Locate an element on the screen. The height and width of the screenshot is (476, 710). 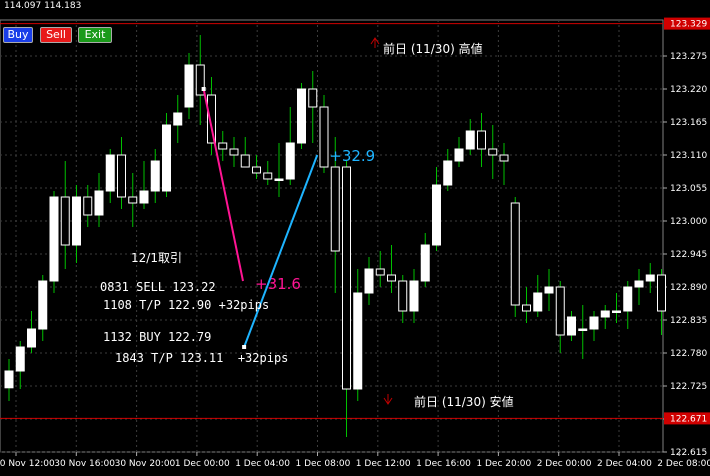
price-readout: 114.097 114.183 is located at coordinates (43, 6).